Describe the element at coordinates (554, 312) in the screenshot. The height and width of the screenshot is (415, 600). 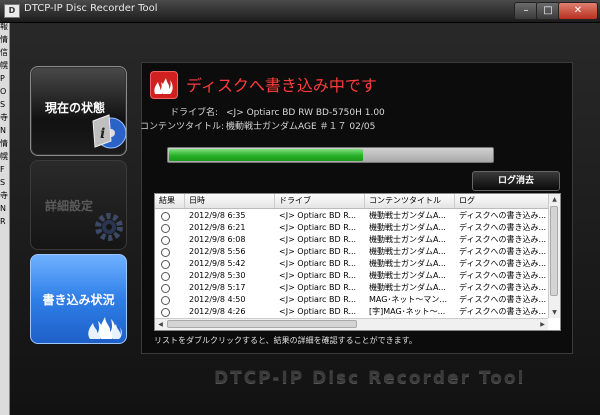
I see `scroll-down-icon: ▼` at that location.